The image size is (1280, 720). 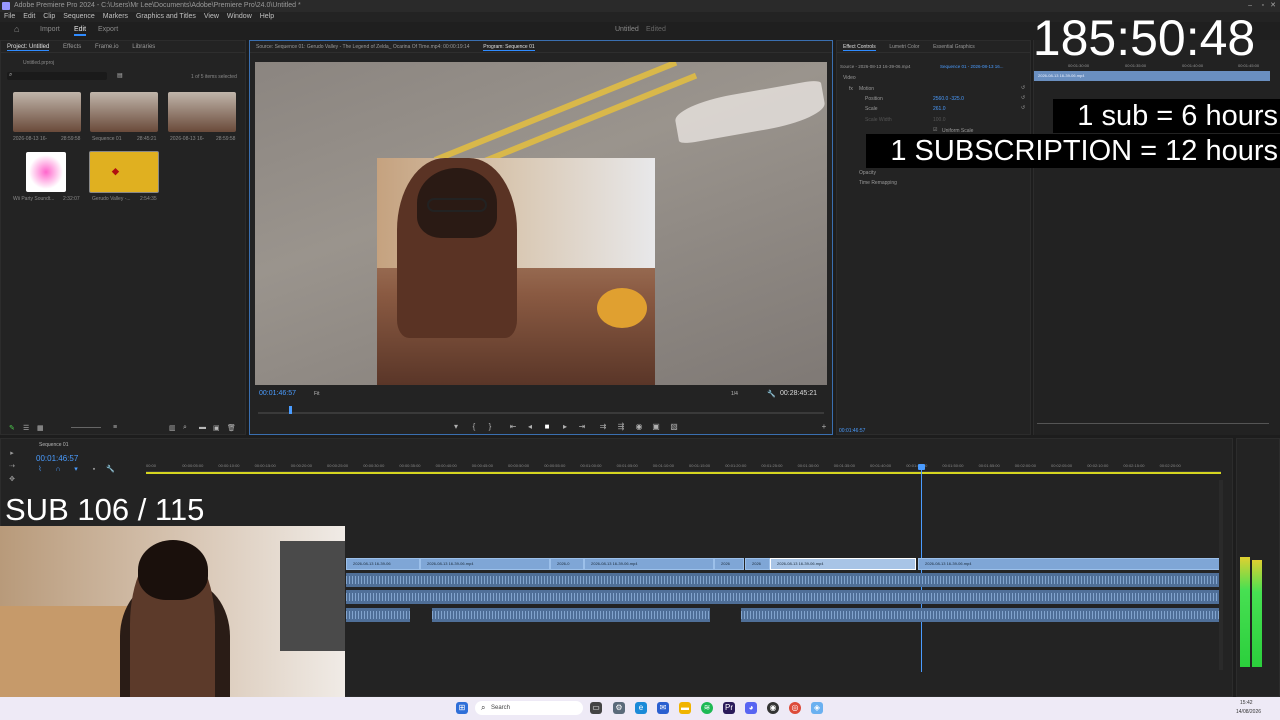 I want to click on tab-libraries: Libraries, so click(x=143, y=47).